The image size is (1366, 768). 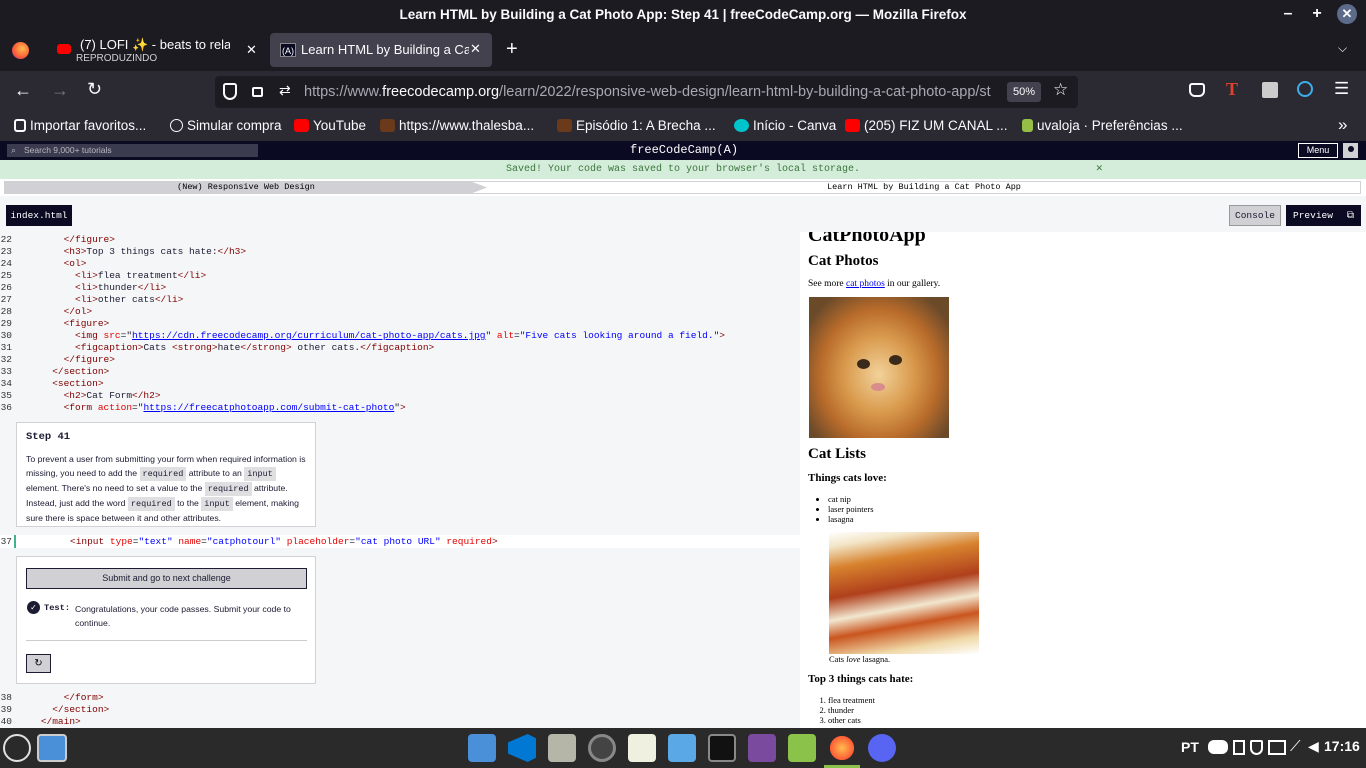 What do you see at coordinates (684, 150) in the screenshot?
I see `fcc-logo: freeCodeCamp(A)` at bounding box center [684, 150].